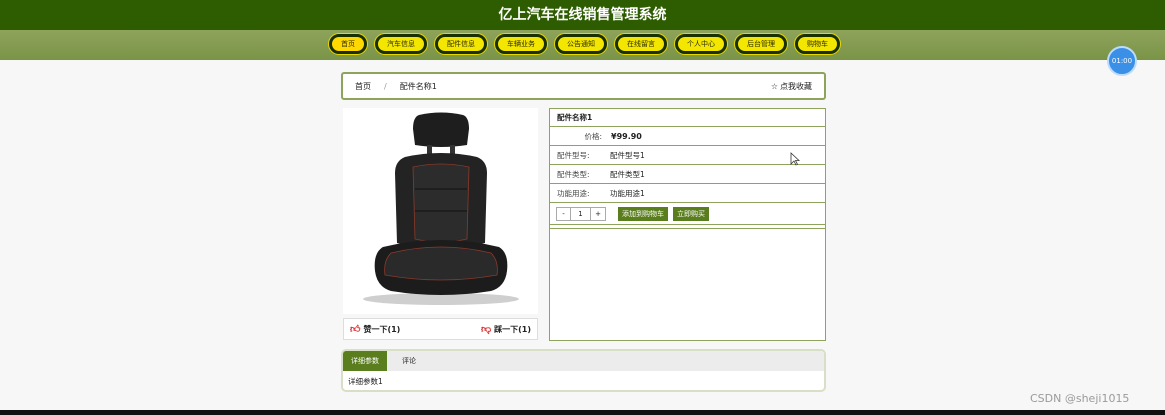 The height and width of the screenshot is (415, 1165). I want to click on field-value: 功能用途1, so click(627, 193).